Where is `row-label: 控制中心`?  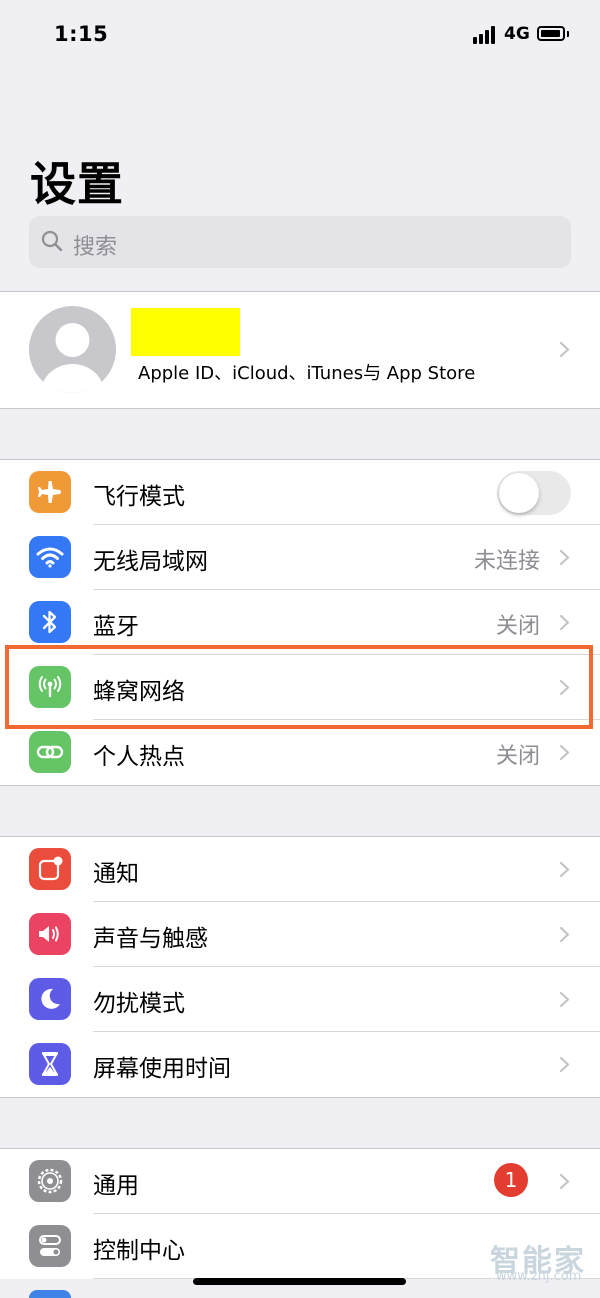 row-label: 控制中心 is located at coordinates (139, 1251).